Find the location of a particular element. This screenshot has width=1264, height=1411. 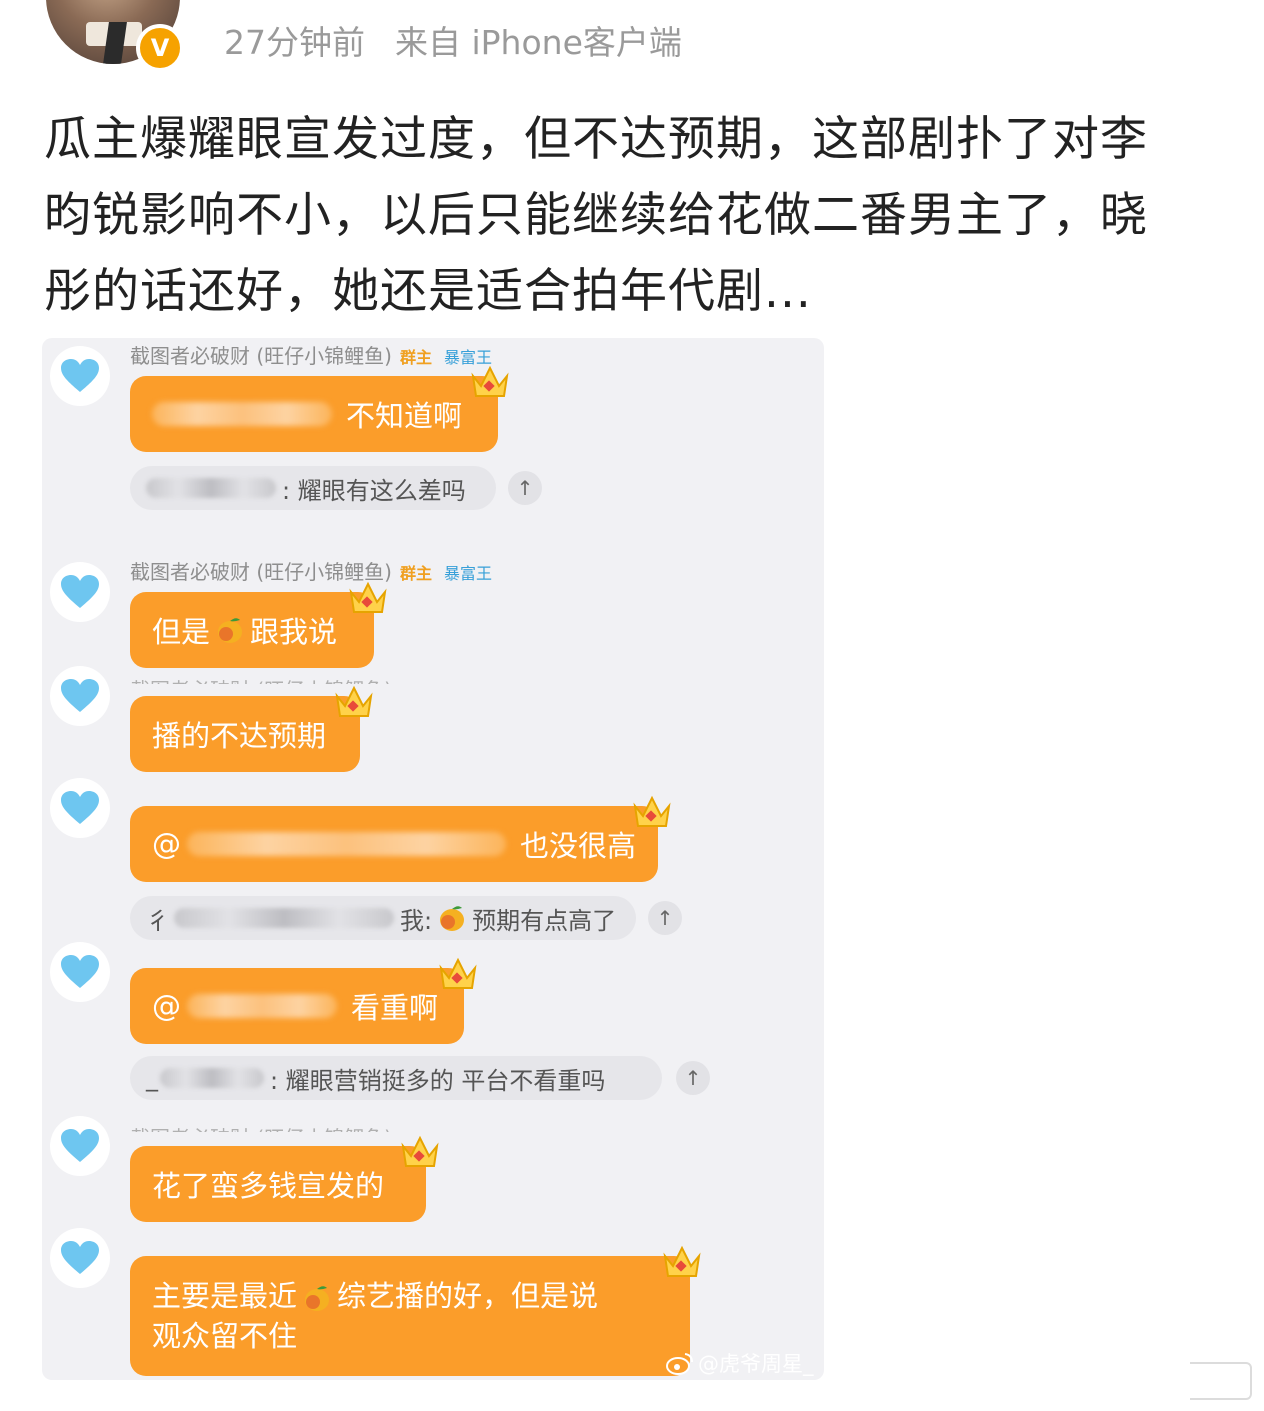

message-bubble: @ 也没很高 is located at coordinates (394, 844).